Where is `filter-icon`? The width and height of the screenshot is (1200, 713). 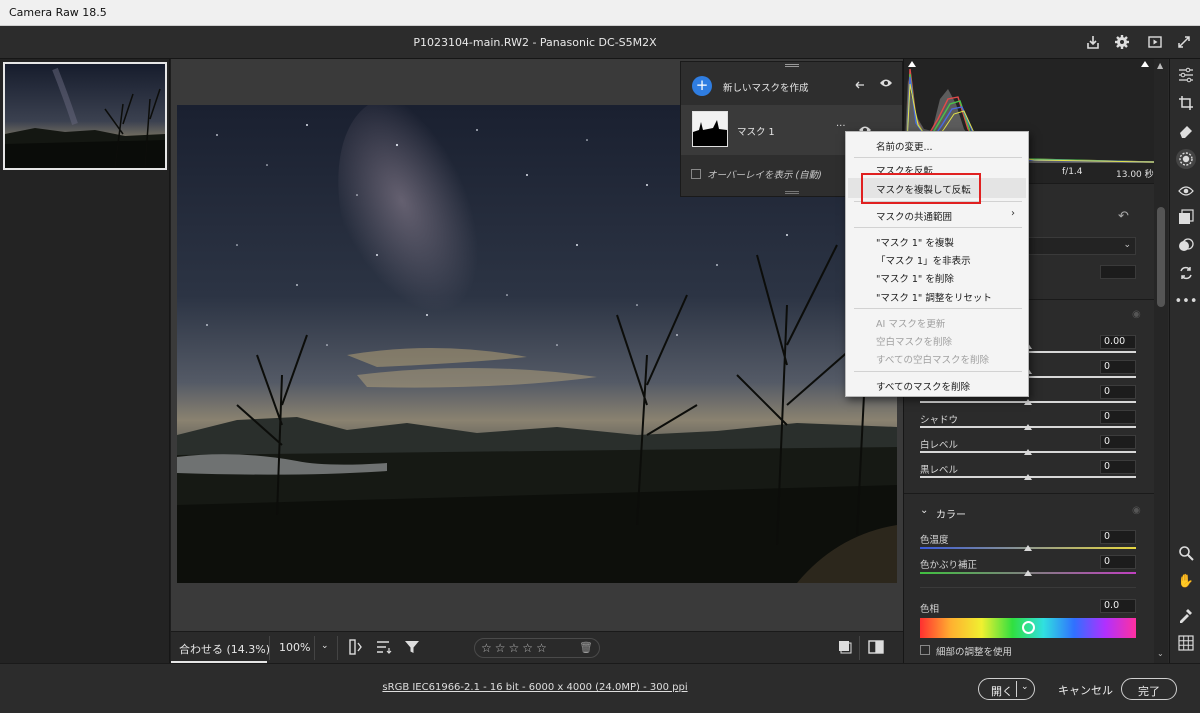
filter-icon is located at coordinates (412, 648).